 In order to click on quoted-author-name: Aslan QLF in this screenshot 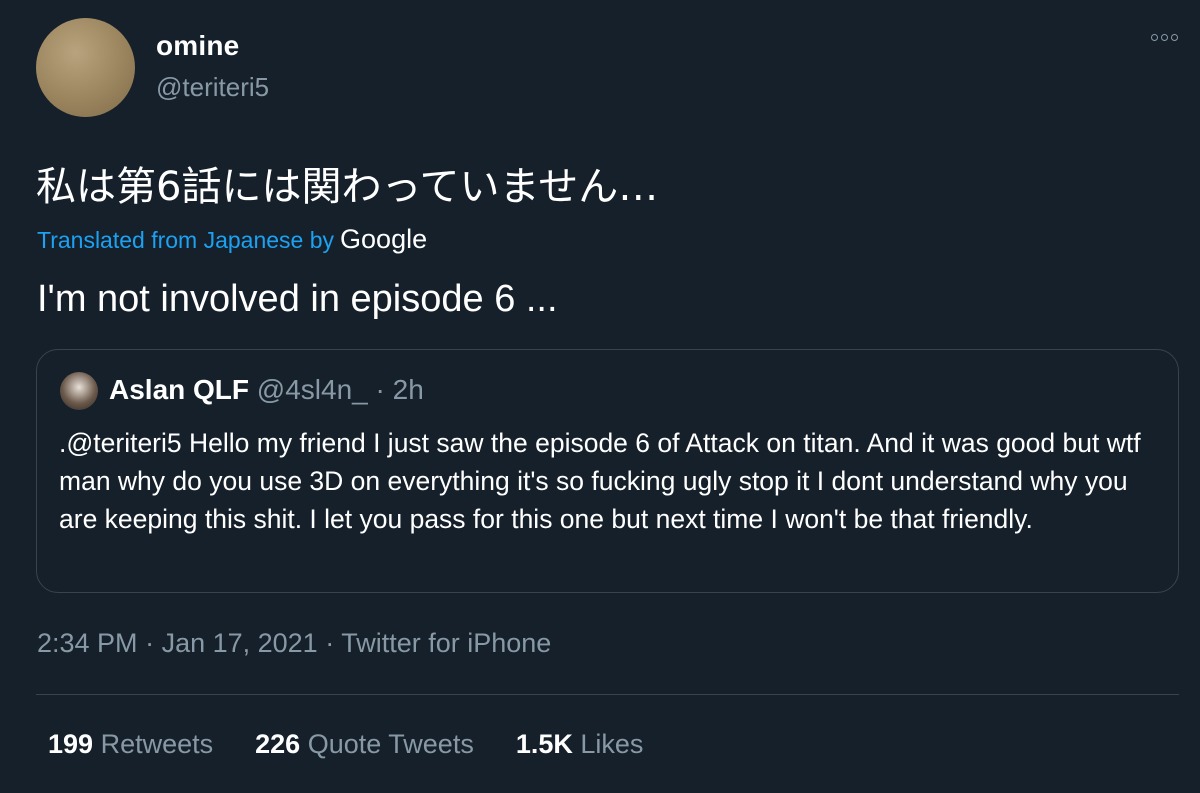, I will do `click(179, 389)`.